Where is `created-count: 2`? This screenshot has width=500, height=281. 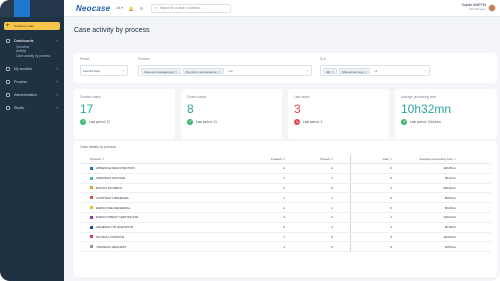 created-count: 2 is located at coordinates (284, 227).